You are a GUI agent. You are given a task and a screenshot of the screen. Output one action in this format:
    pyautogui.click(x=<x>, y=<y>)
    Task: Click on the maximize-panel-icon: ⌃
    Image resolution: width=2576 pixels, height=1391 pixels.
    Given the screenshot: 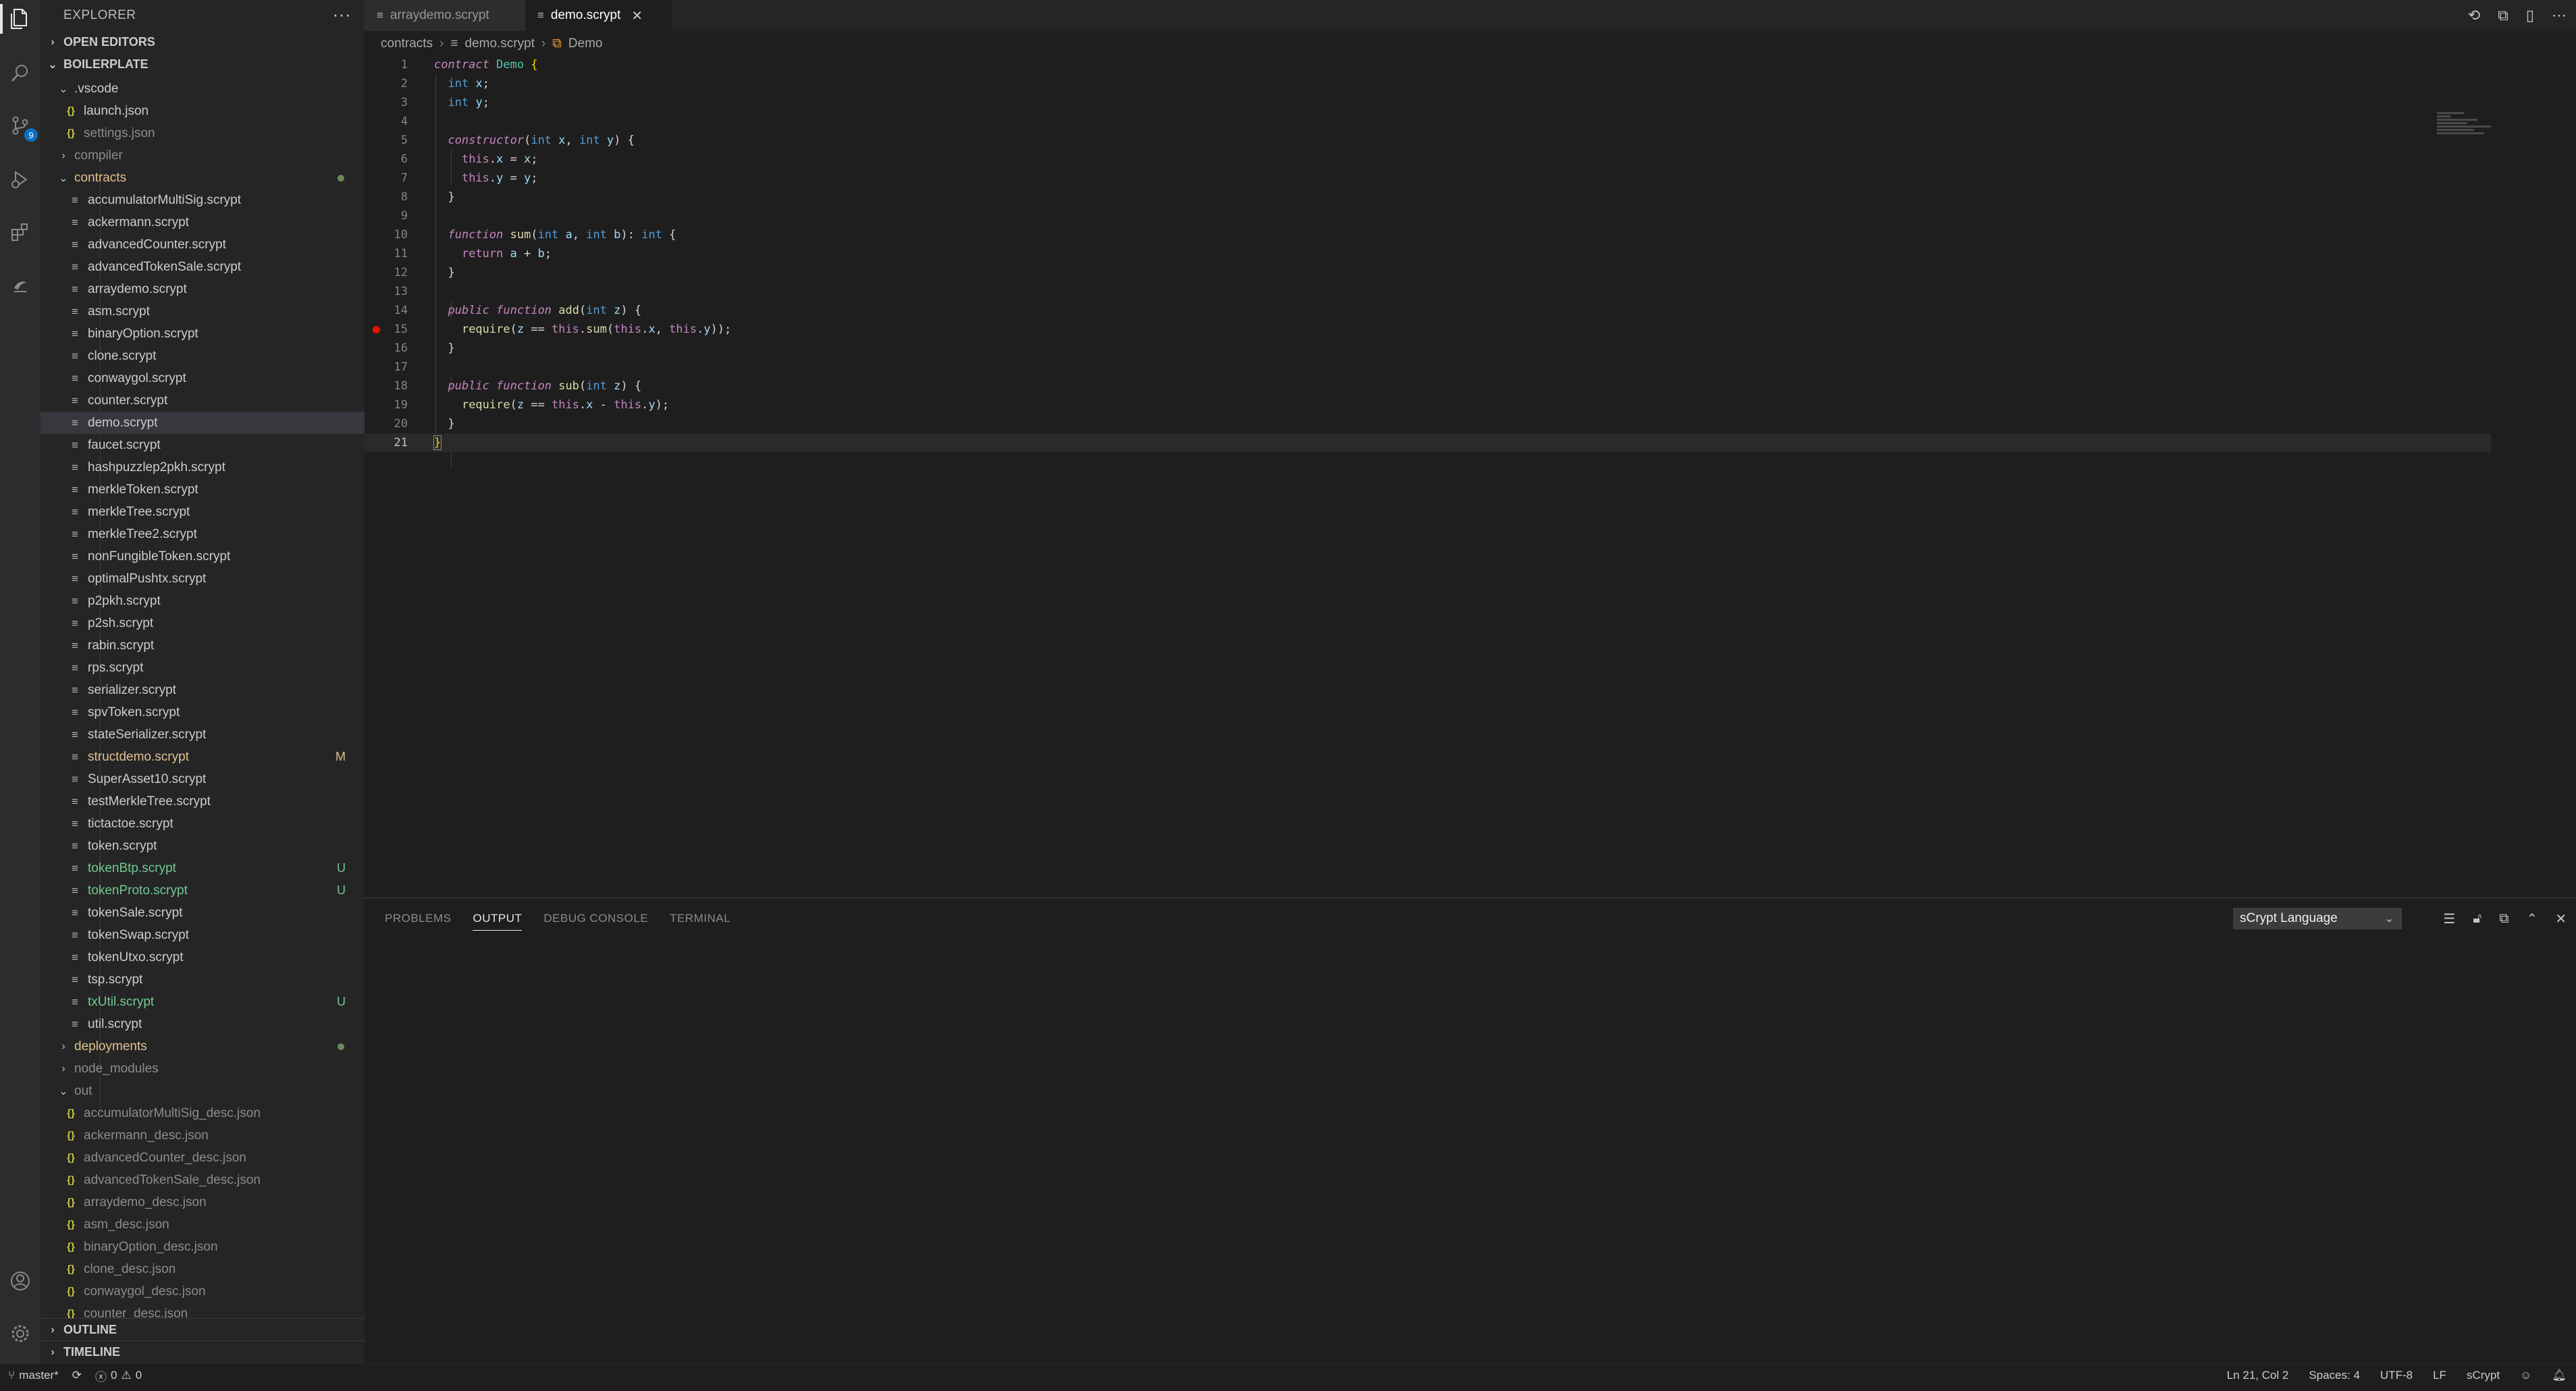 What is the action you would take?
    pyautogui.click(x=2532, y=918)
    